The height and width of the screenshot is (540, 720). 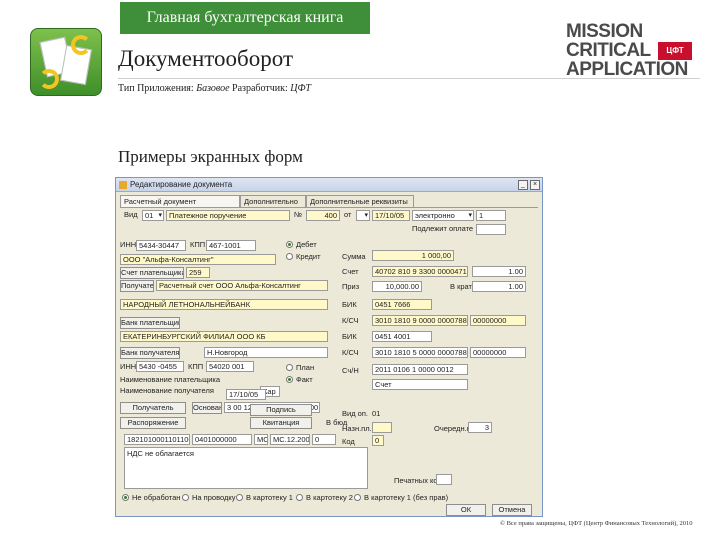 I want to click on priz-field: 10,000.00, so click(x=397, y=286).